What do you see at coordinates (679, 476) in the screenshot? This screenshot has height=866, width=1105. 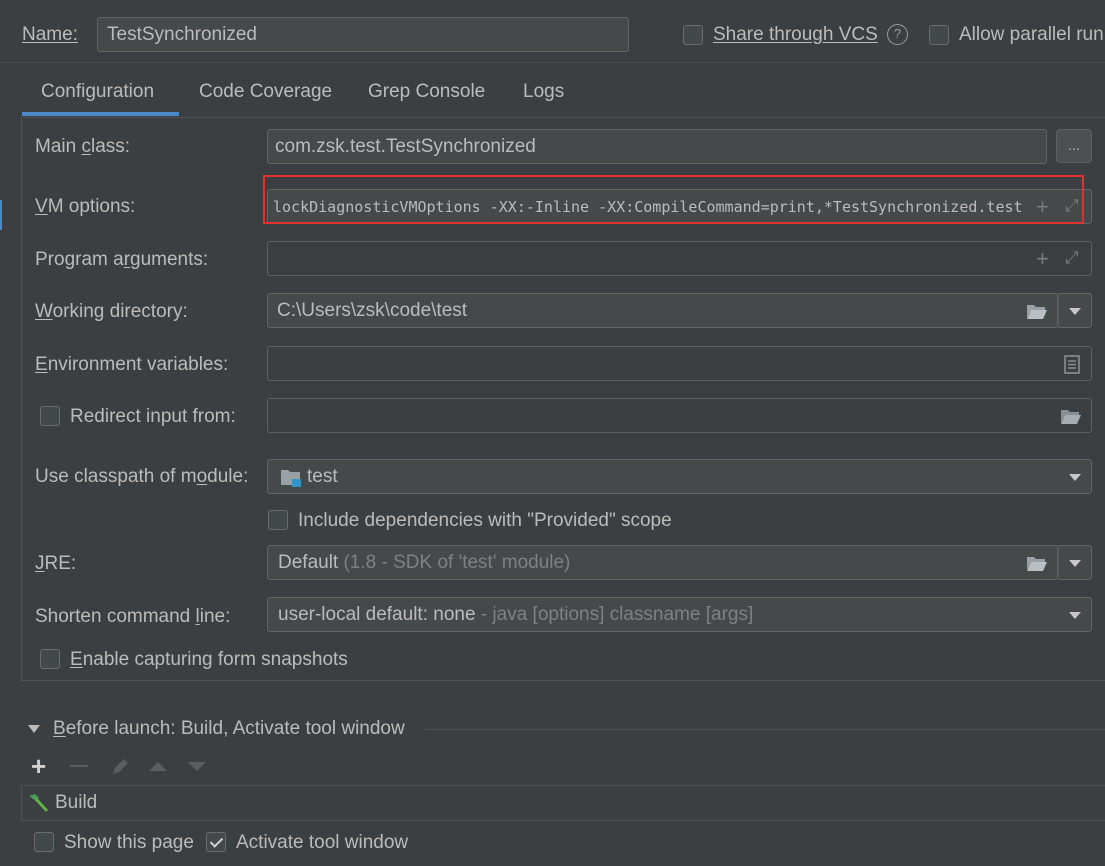 I see `classpath-select: test` at bounding box center [679, 476].